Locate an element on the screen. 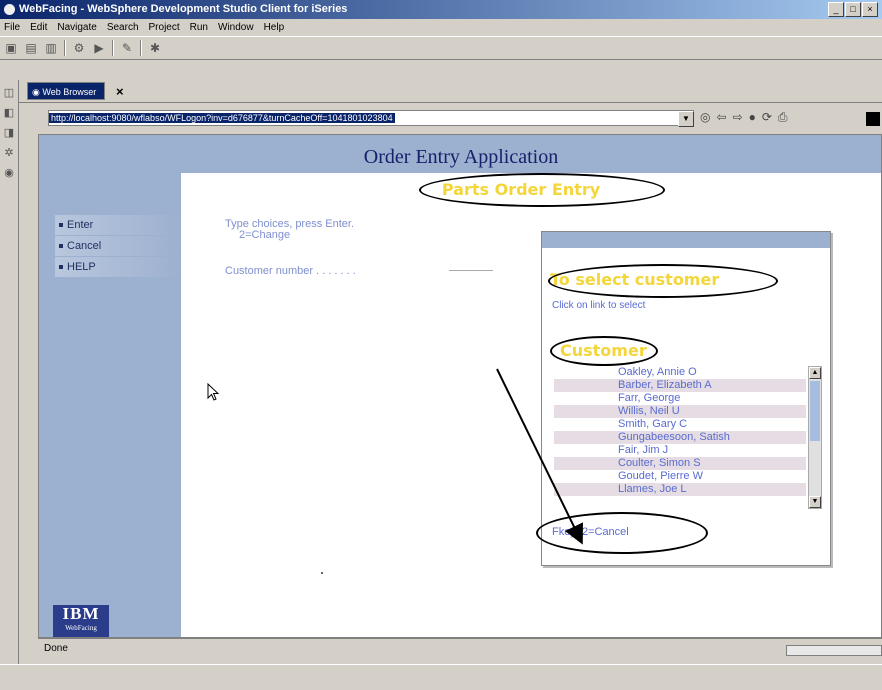  browser-nav-icons: ◎ ⇦ ⇨ ● ⟳ ⎙ is located at coordinates (744, 117).